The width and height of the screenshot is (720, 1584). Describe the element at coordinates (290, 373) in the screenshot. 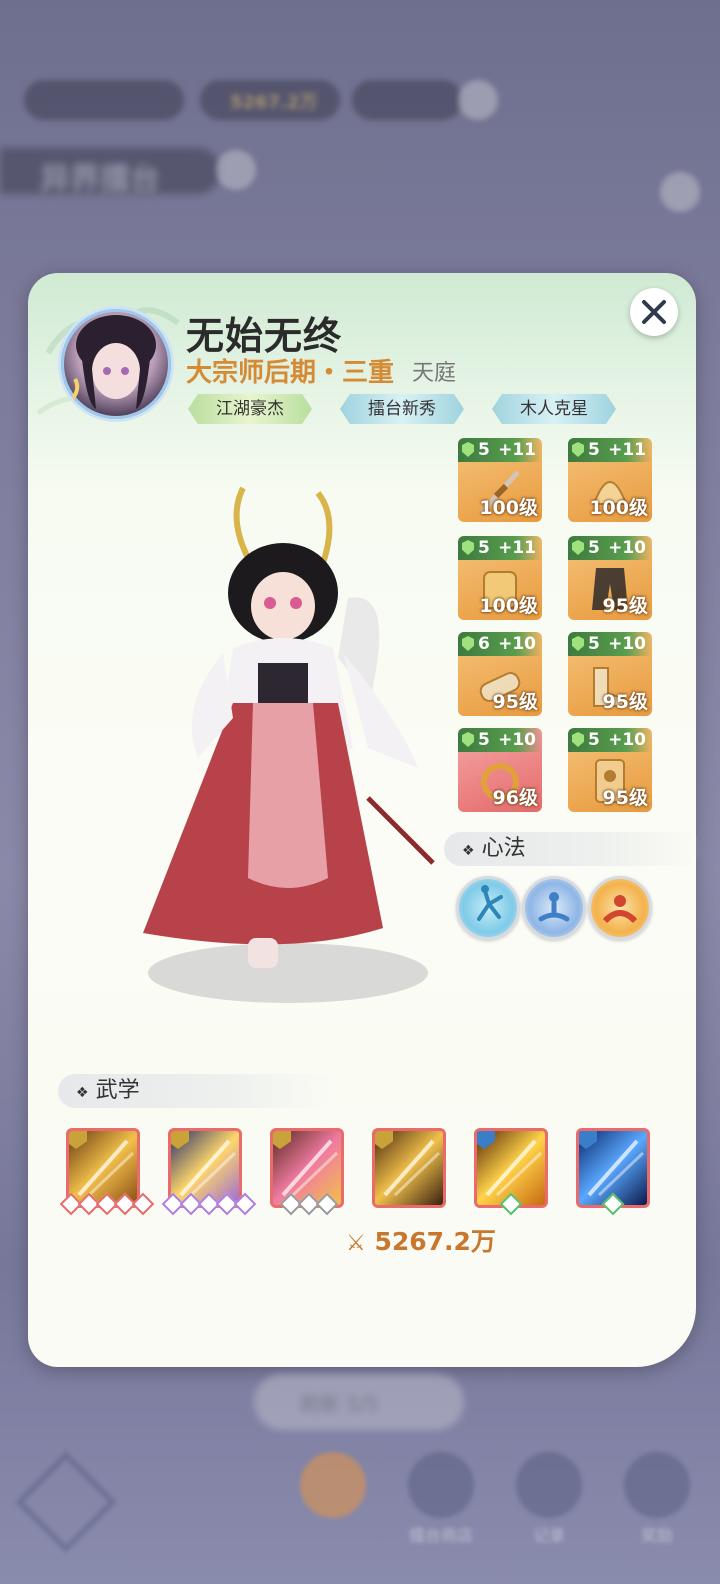

I see `character-rank: 大宗师后期・三重` at that location.